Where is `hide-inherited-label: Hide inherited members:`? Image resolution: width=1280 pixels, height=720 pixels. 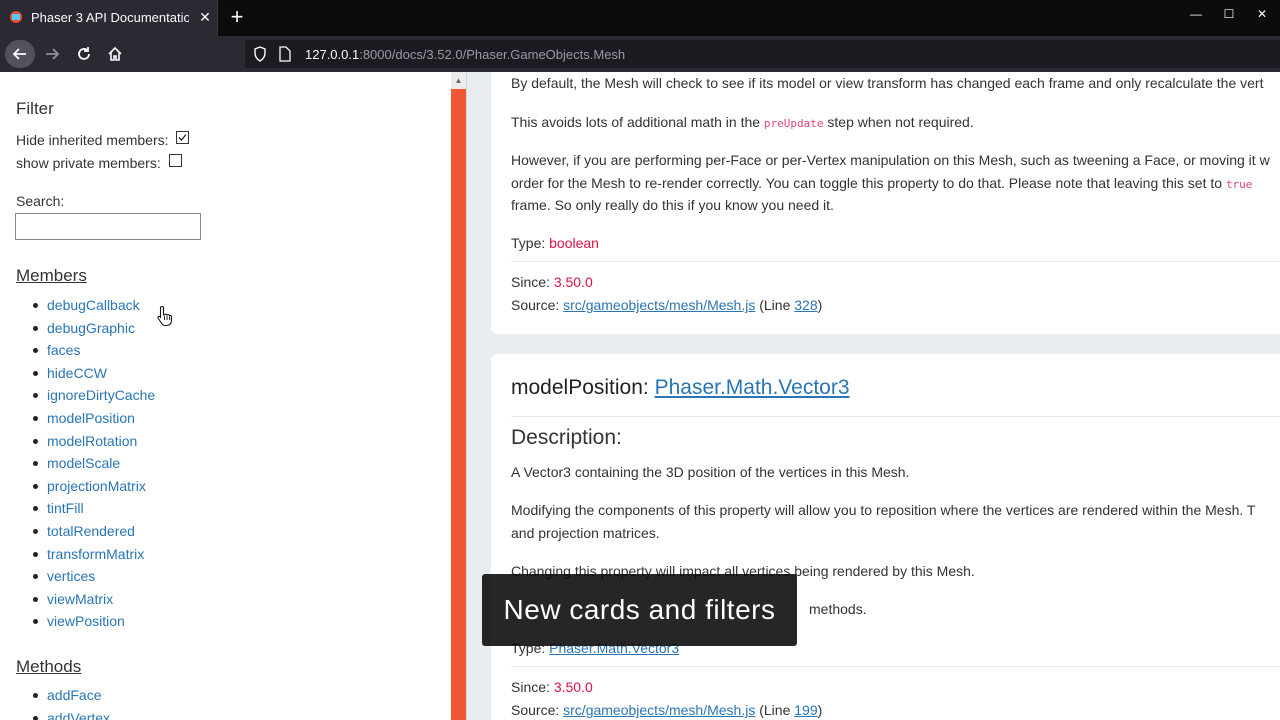 hide-inherited-label: Hide inherited members: is located at coordinates (92, 140).